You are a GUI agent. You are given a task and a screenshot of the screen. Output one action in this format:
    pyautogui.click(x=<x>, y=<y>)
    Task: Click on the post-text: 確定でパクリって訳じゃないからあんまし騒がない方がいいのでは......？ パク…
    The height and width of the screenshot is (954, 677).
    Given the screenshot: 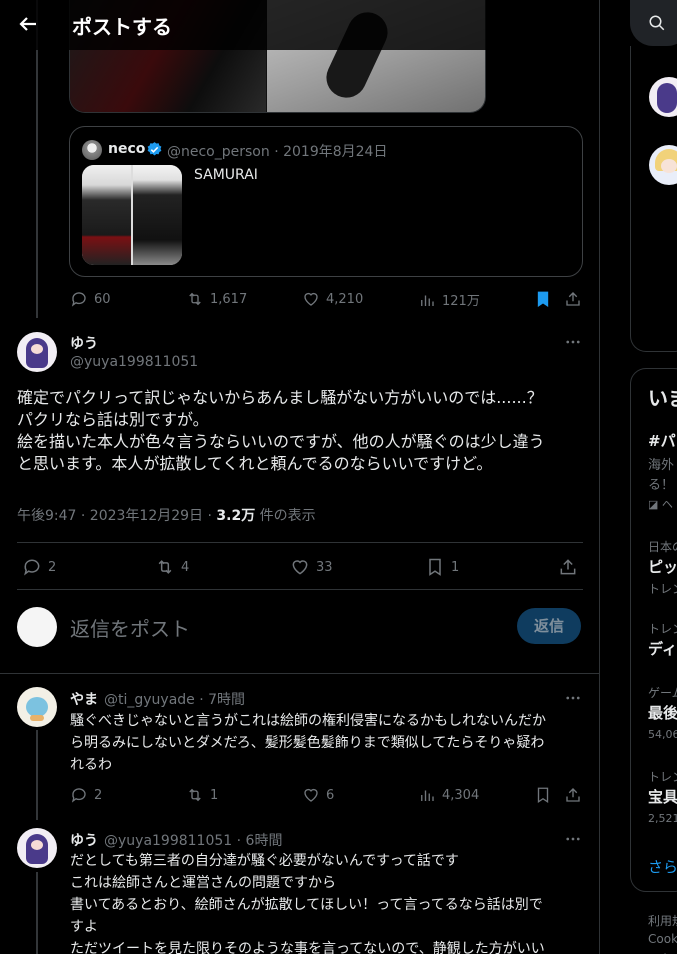 What is the action you would take?
    pyautogui.click(x=302, y=431)
    